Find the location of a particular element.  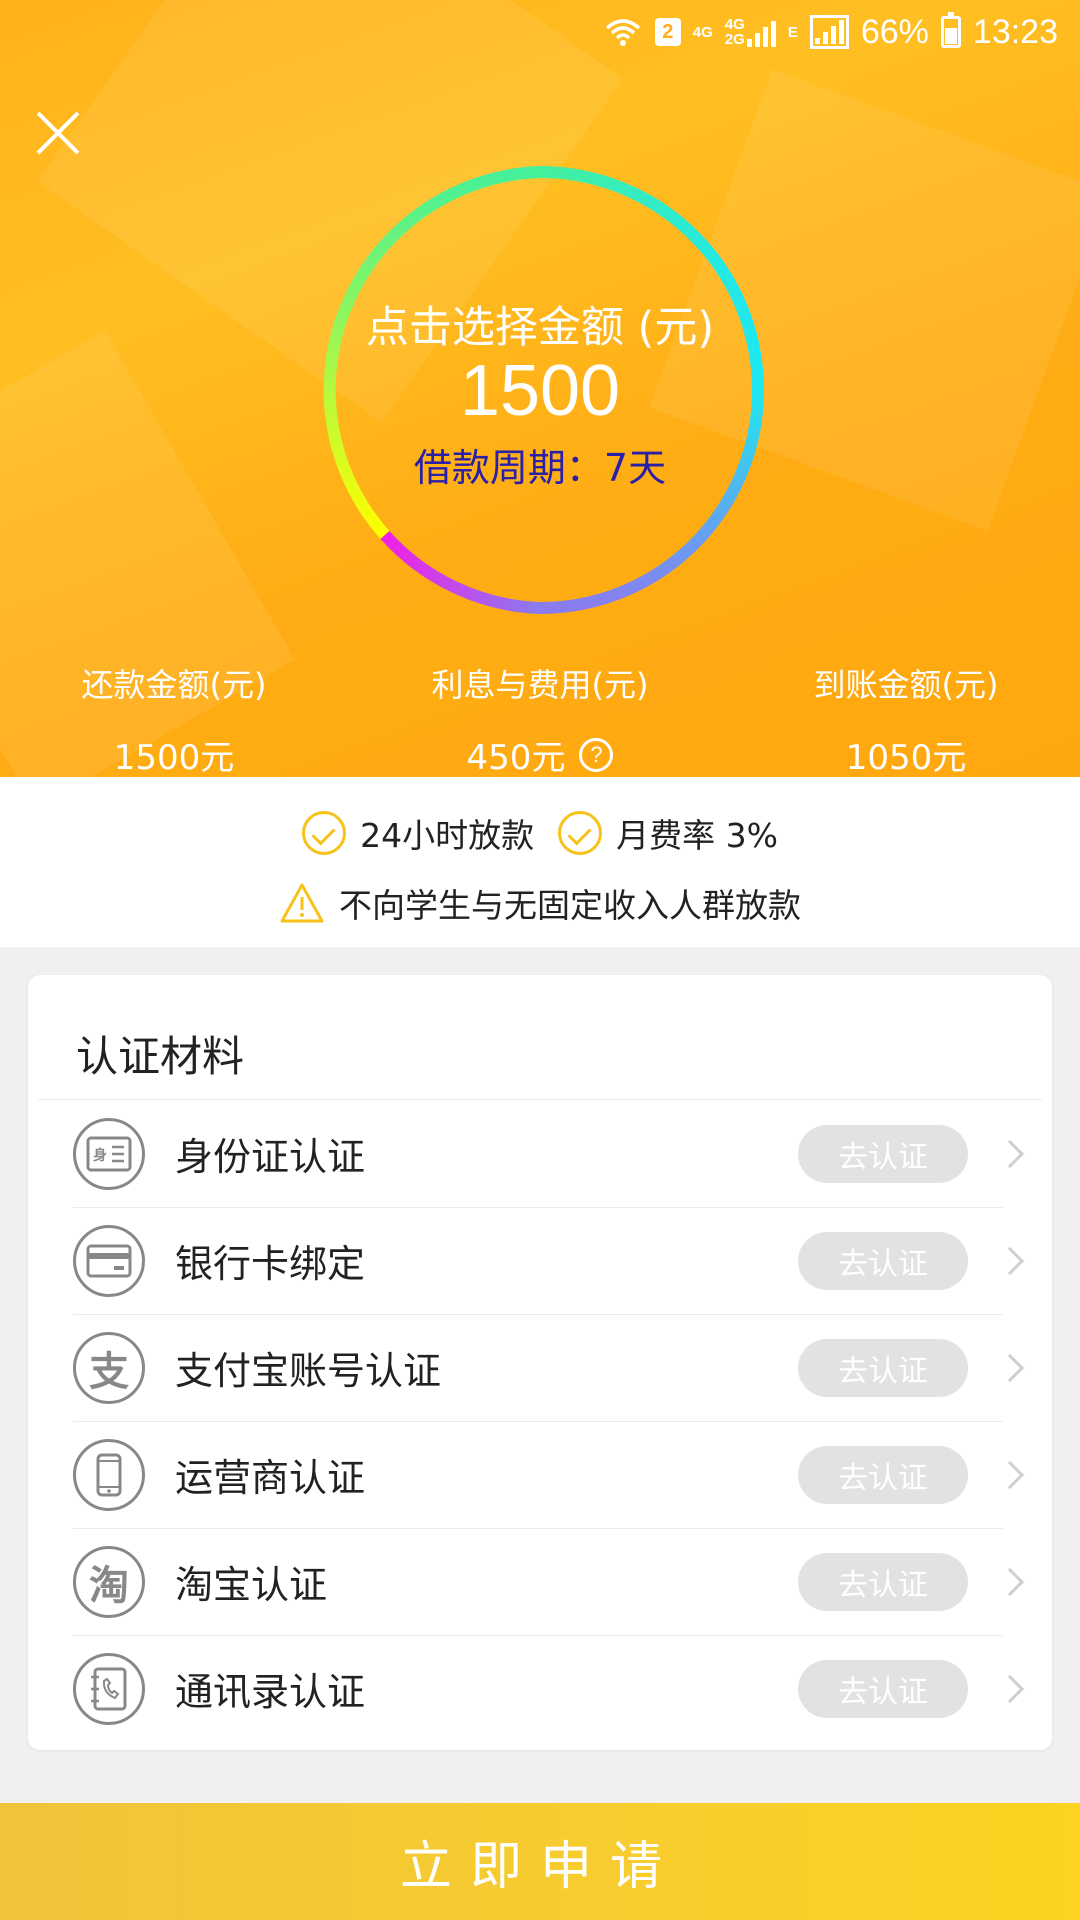

battery-icon is located at coordinates (950, 30).